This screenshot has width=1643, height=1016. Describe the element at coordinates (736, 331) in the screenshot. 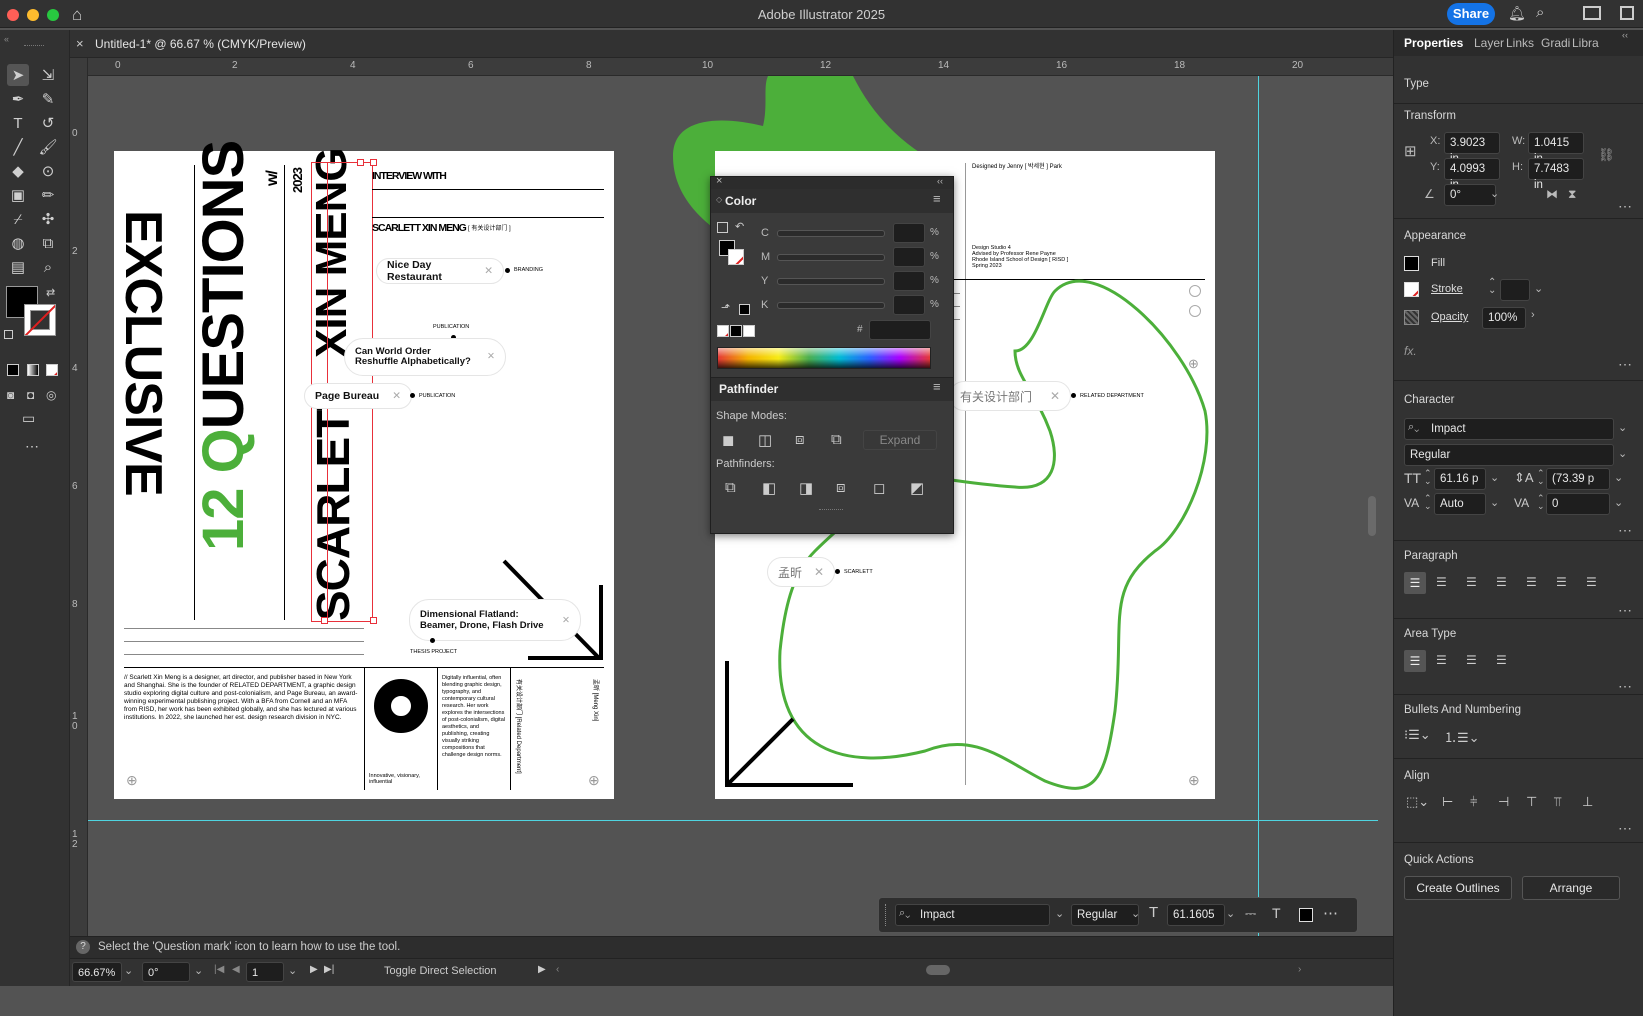

I see `black-swatch` at that location.